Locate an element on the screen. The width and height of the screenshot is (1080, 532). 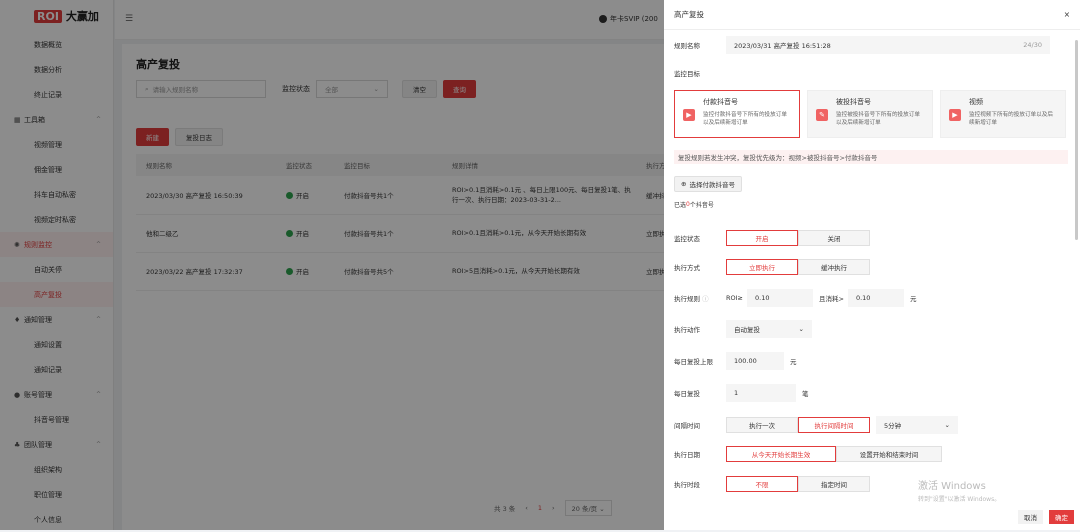
card-desc: 监控付款抖音号下所有的投放订单以及后续新增订单 is located at coordinates (745, 119).